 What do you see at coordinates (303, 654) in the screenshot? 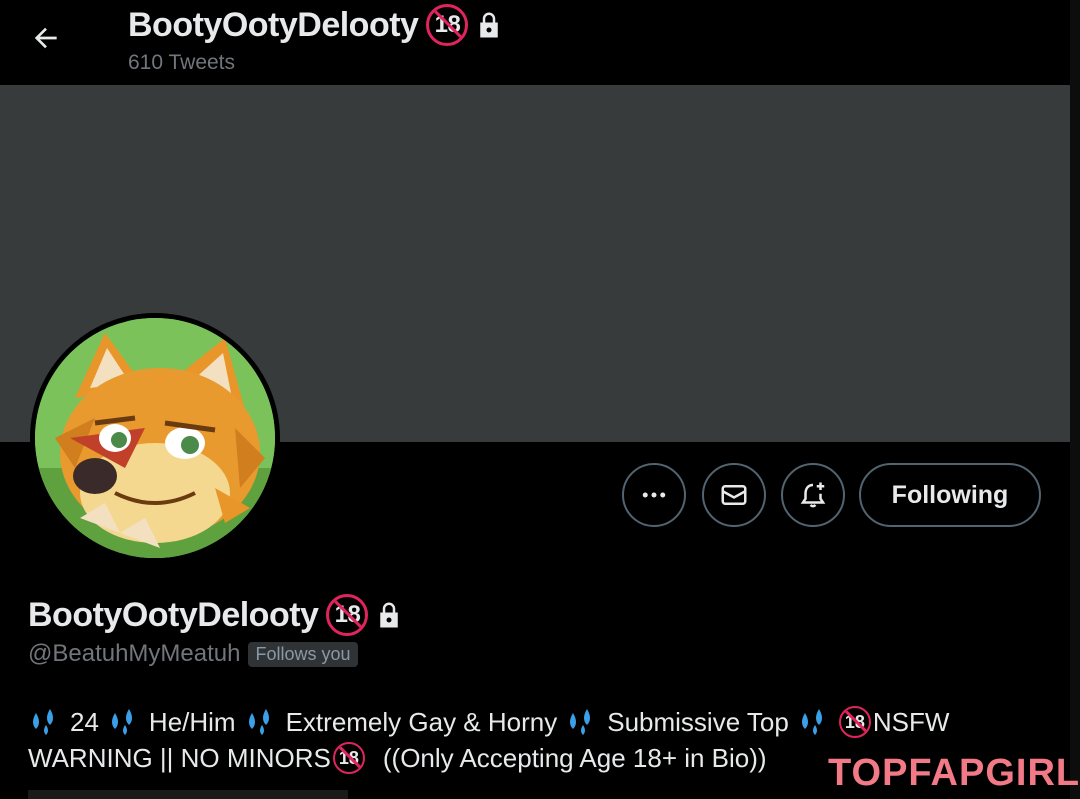
I see `follows-you-badge: Follows you` at bounding box center [303, 654].